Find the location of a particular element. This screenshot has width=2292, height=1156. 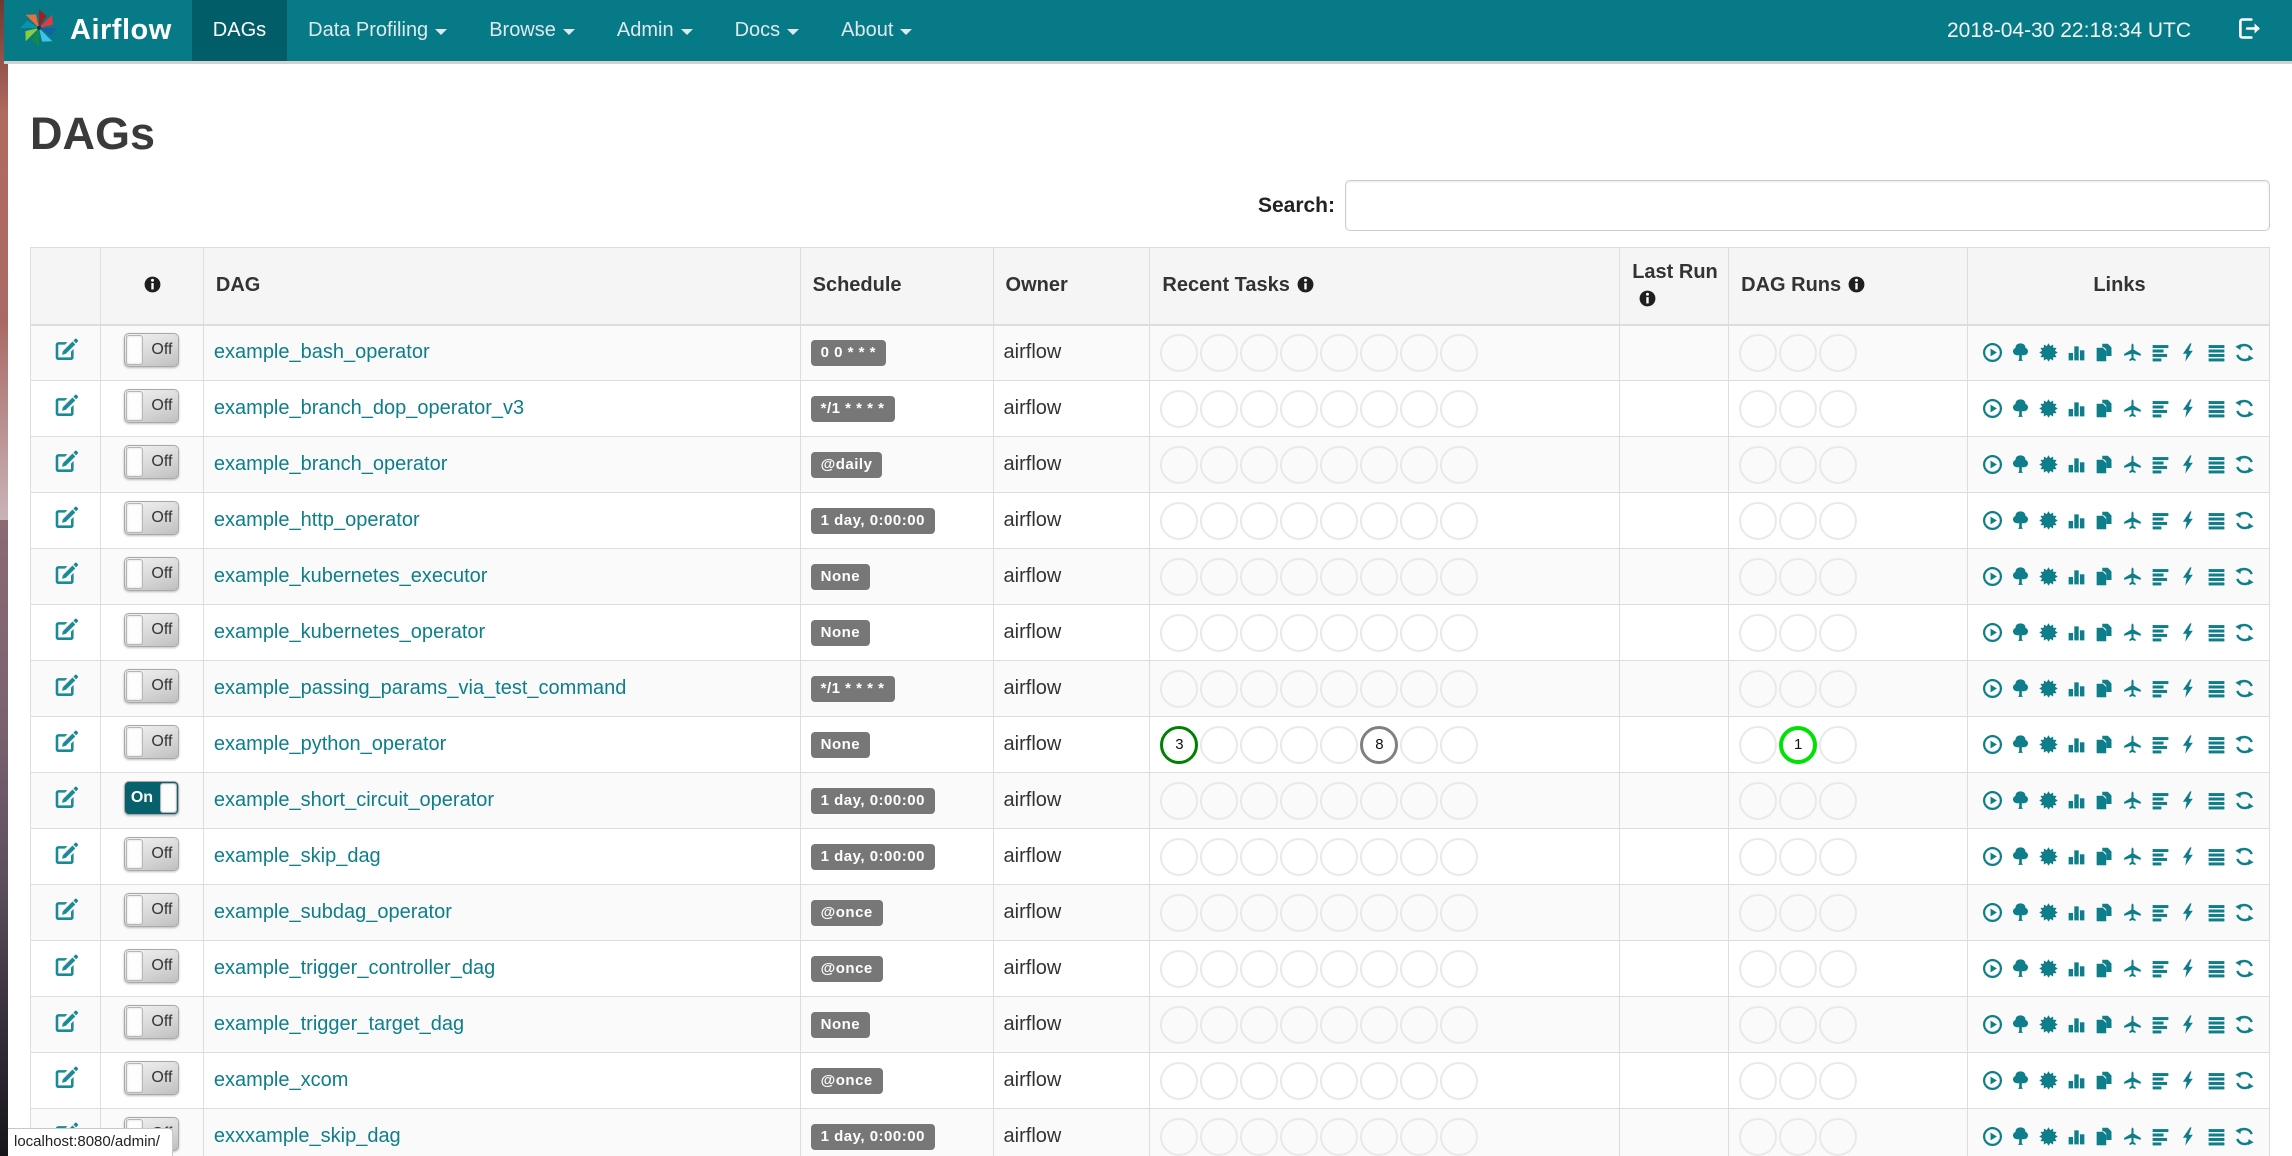

dag-link: example_kubernetes_operator is located at coordinates (349, 632).